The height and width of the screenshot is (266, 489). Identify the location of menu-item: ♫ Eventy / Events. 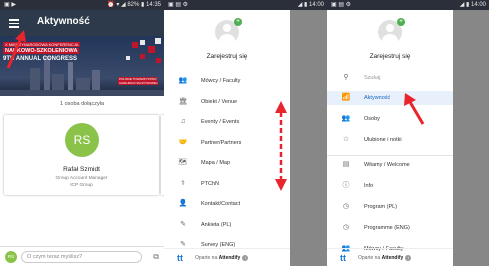
(227, 122).